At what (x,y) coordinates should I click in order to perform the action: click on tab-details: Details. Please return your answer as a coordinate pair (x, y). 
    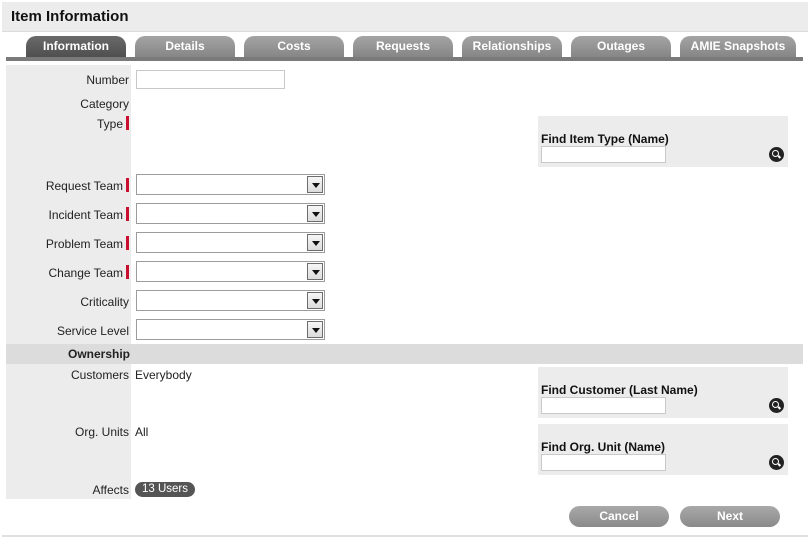
    Looking at the image, I should click on (185, 46).